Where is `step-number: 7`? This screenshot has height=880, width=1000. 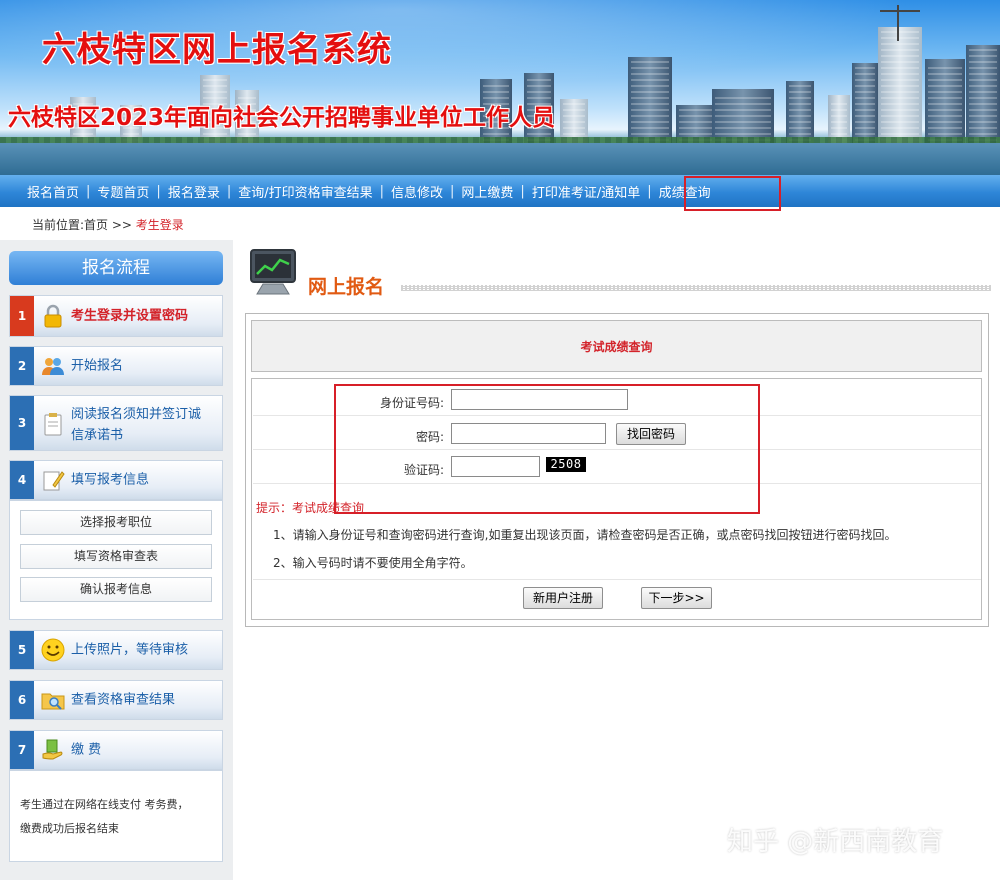
step-number: 7 is located at coordinates (22, 750).